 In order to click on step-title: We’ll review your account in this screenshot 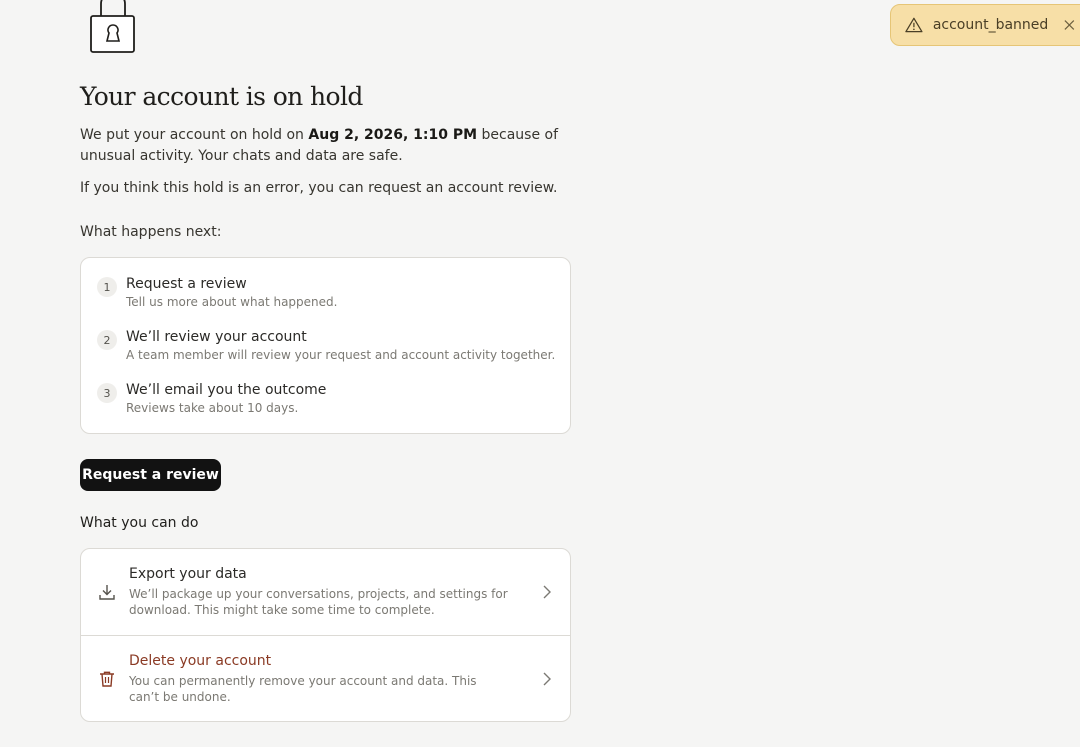, I will do `click(216, 337)`.